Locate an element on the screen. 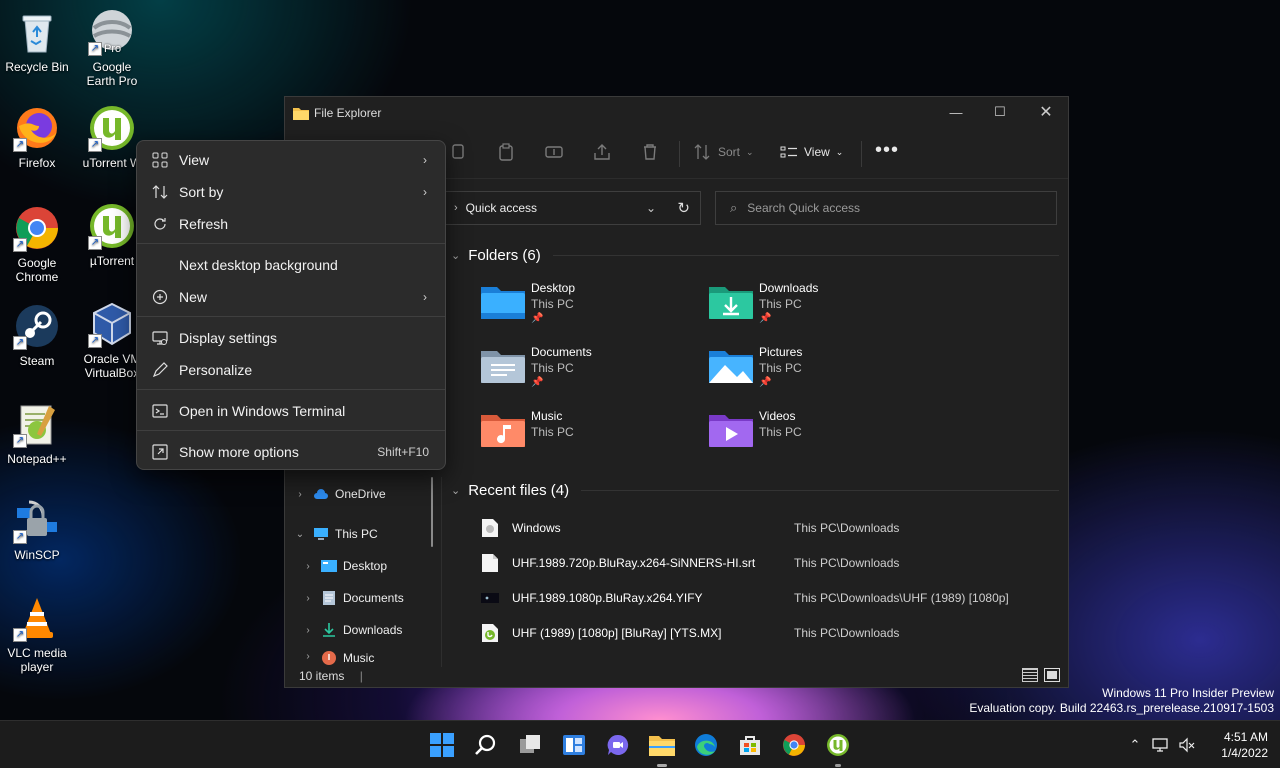  nav-item-documents: › Documents is located at coordinates (376, 598).